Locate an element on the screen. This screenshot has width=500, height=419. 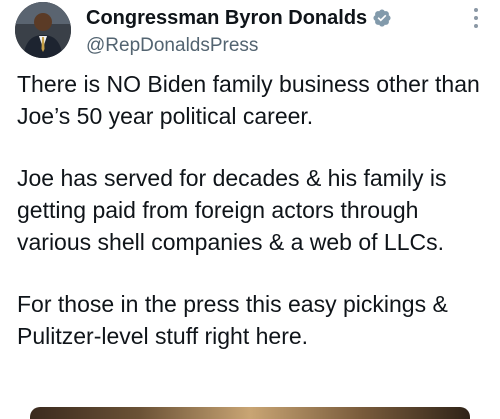
author-display-name: Congressman Byron Donalds is located at coordinates (226, 18).